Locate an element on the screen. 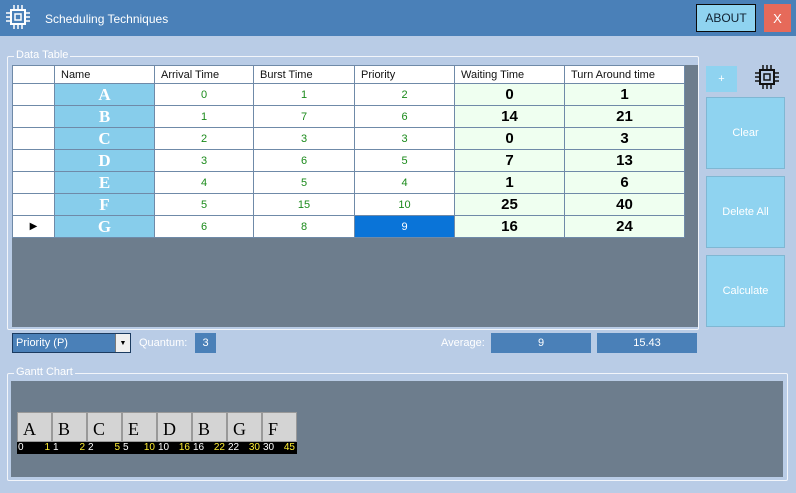 This screenshot has height=493, width=796. table-row: A 0 1 2 0 1 is located at coordinates (348, 94).